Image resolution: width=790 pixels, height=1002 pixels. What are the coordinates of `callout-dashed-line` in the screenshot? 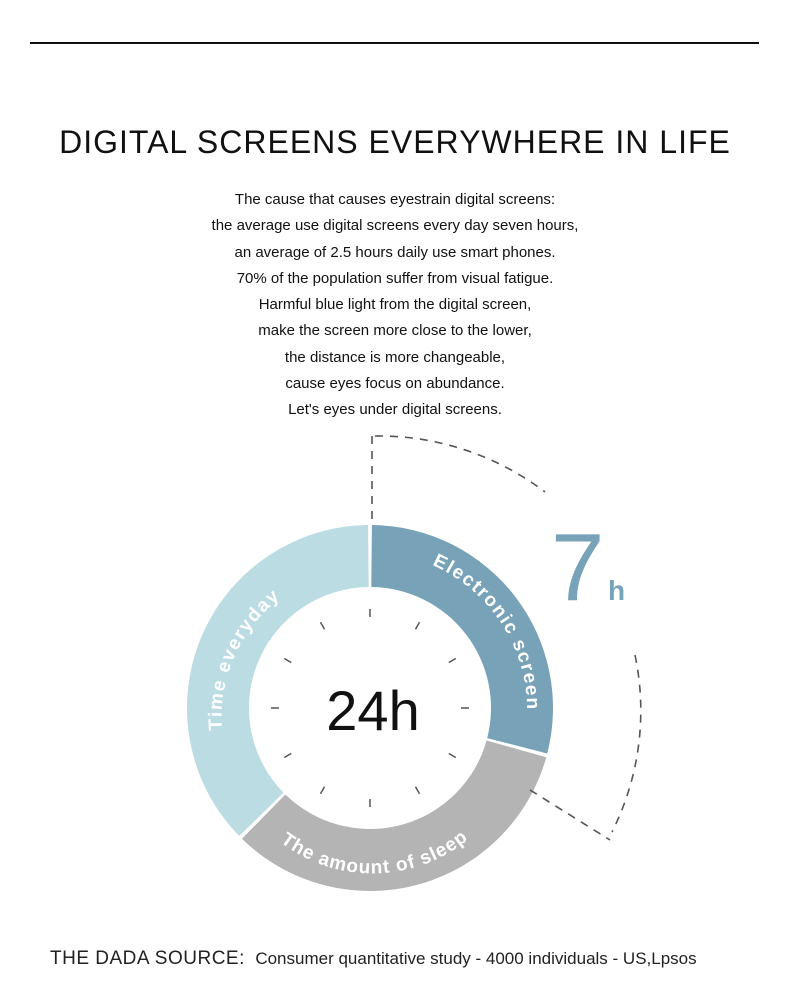 It's located at (570, 815).